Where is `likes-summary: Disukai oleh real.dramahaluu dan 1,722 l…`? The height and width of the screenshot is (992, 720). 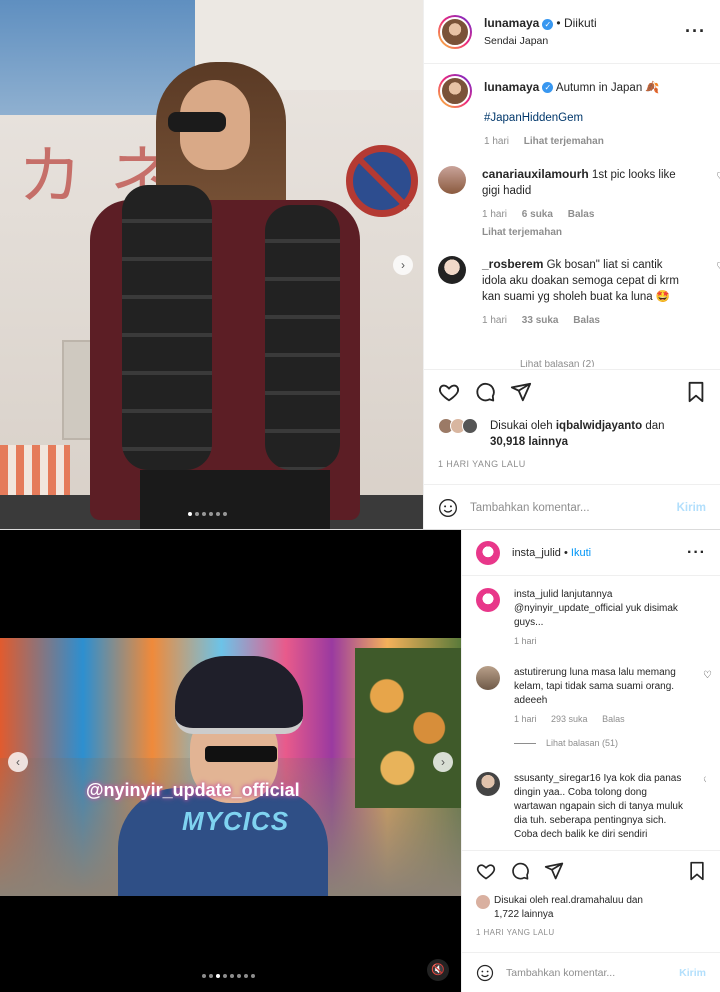
likes-summary: Disukai oleh real.dramahaluu dan 1,722 l… is located at coordinates (591, 908).